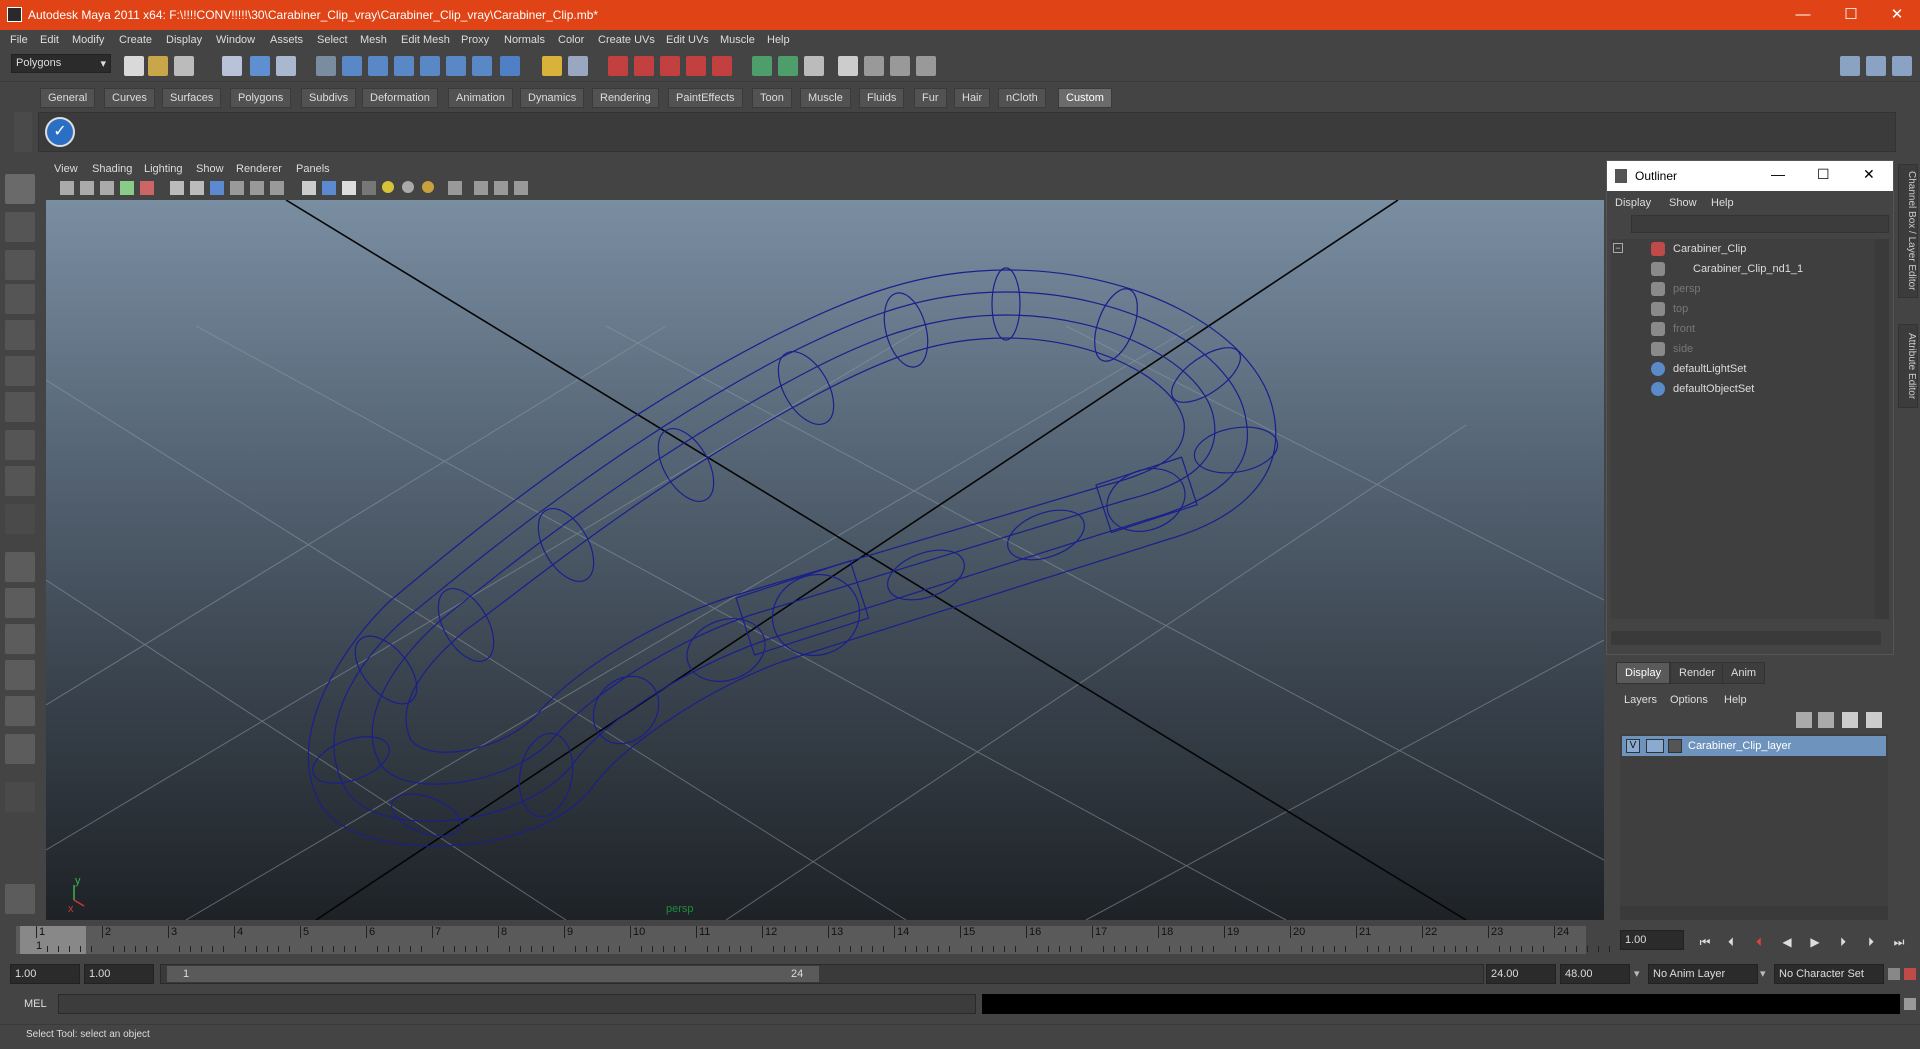  Describe the element at coordinates (404, 66) in the screenshot. I see `snap-plane-icon` at that location.